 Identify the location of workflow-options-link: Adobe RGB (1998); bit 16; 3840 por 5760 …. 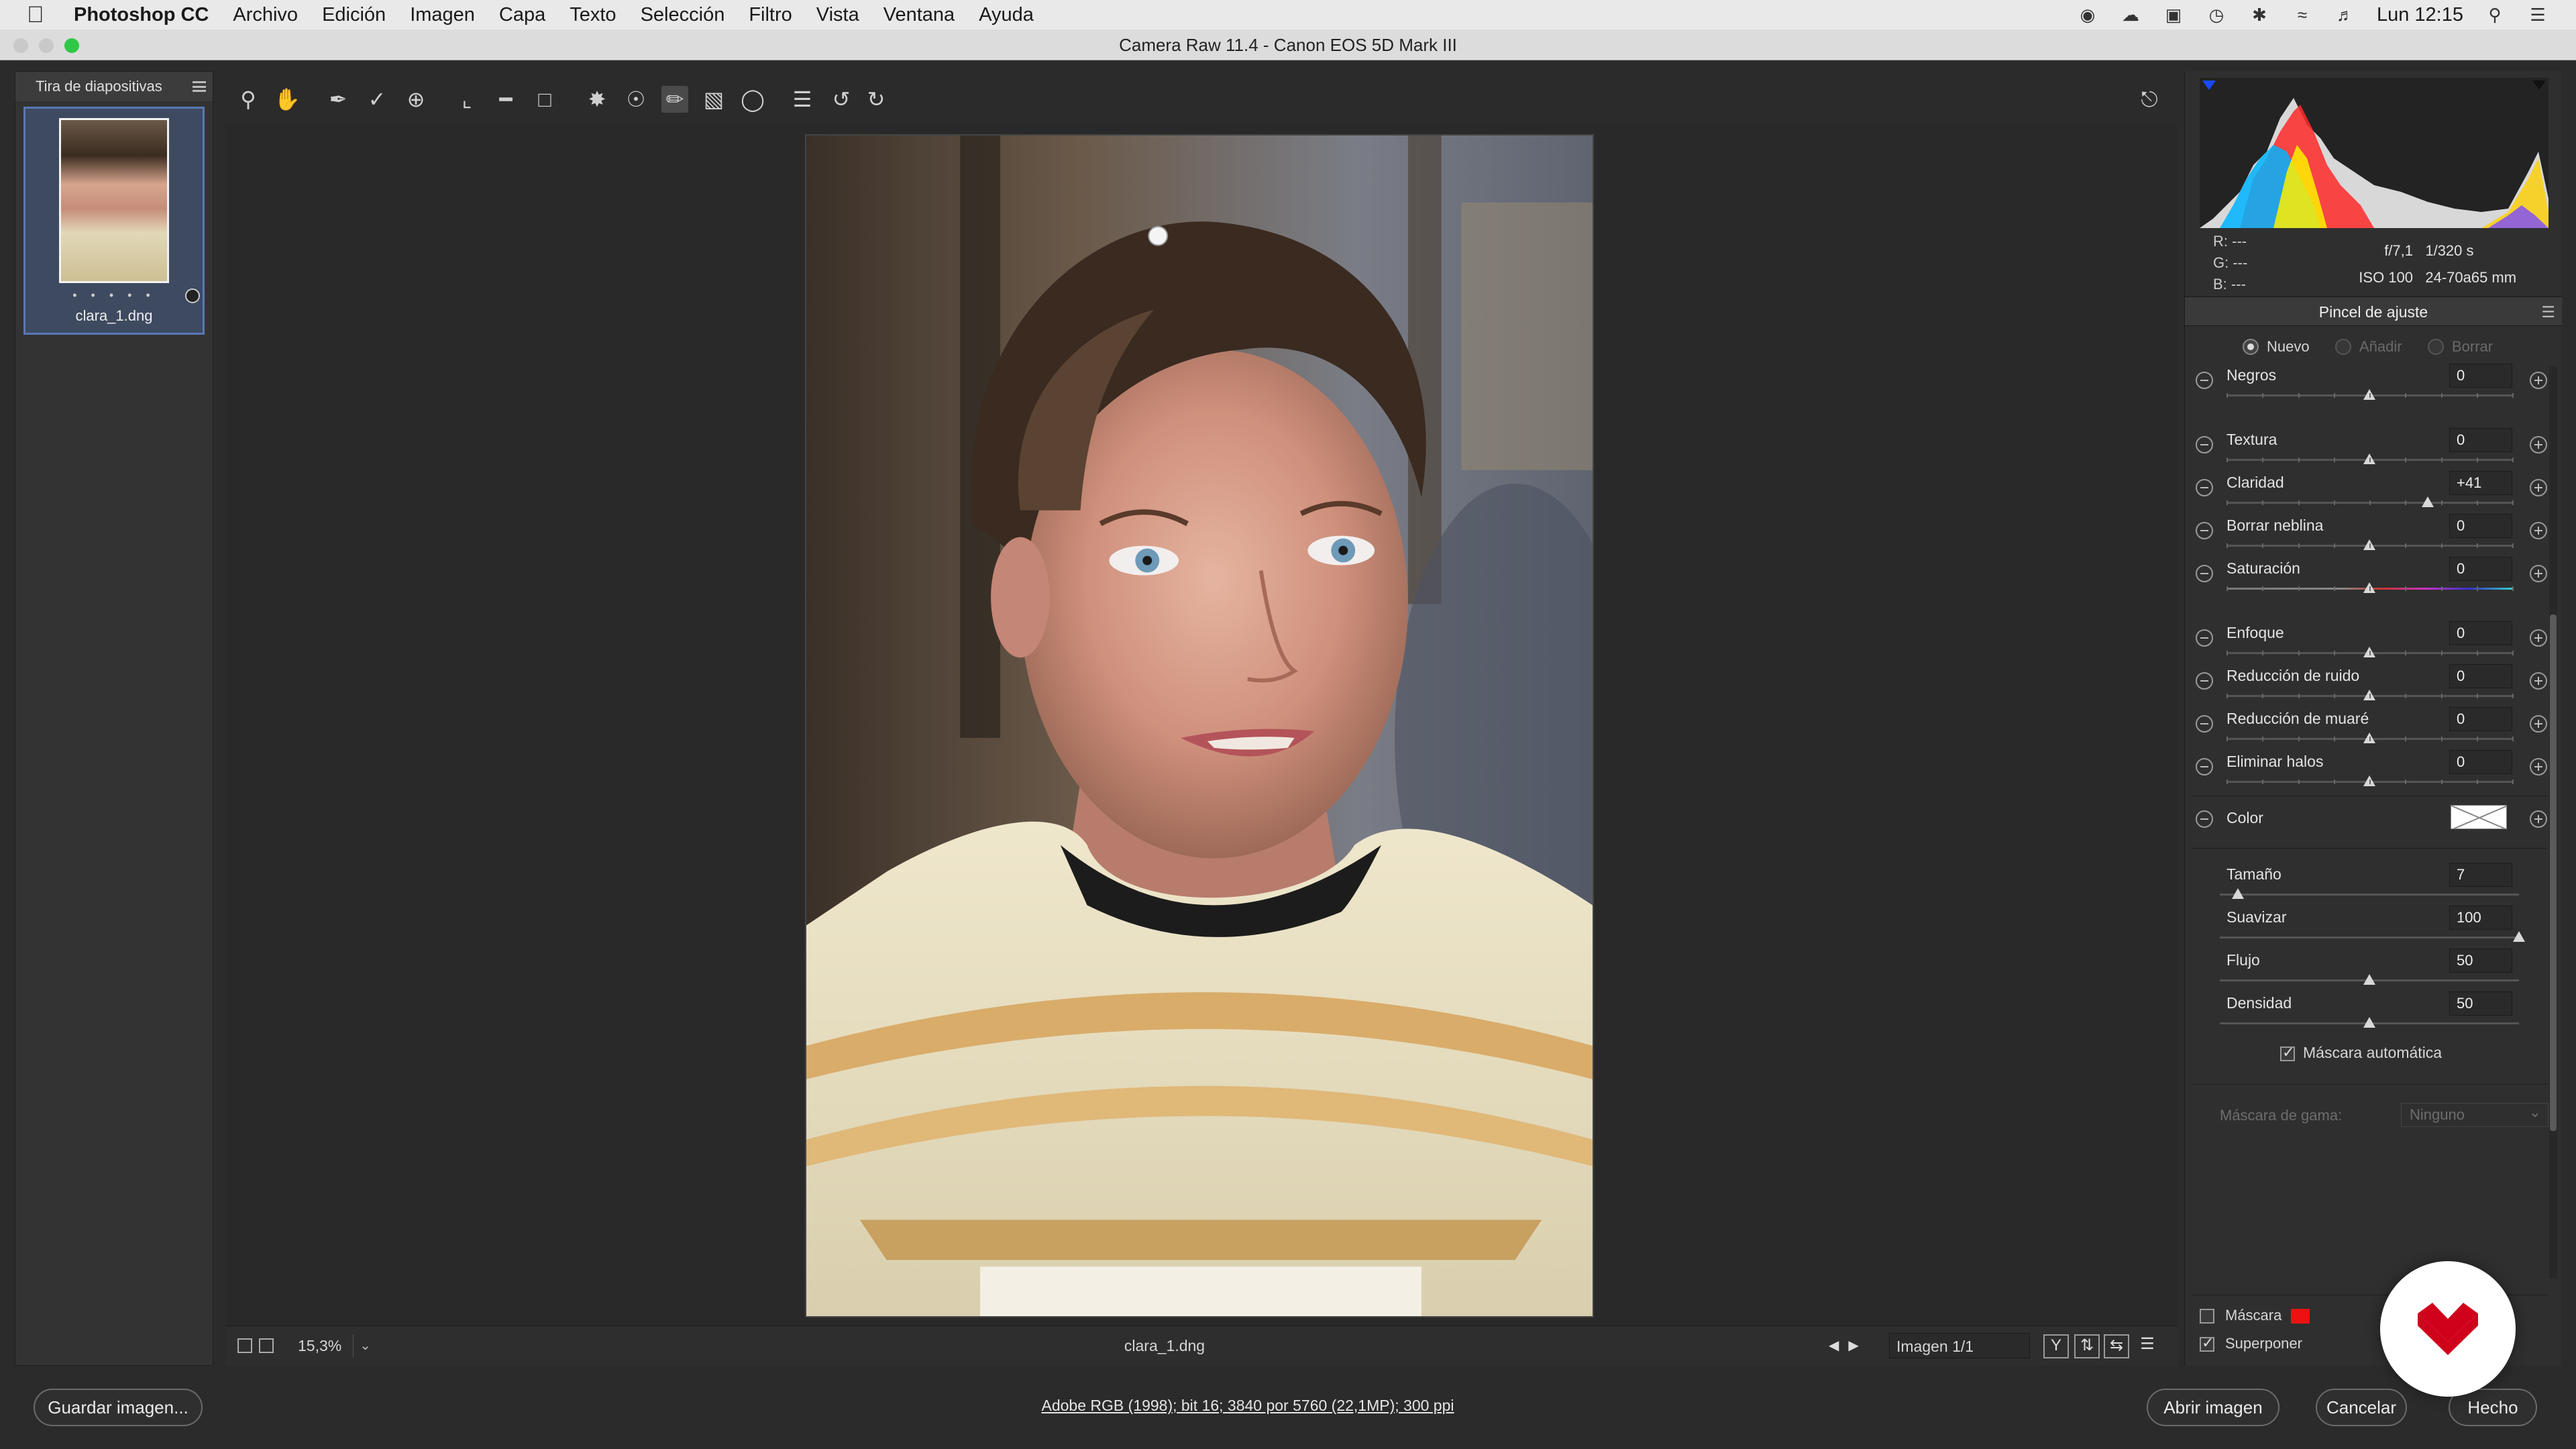
(1247, 1406).